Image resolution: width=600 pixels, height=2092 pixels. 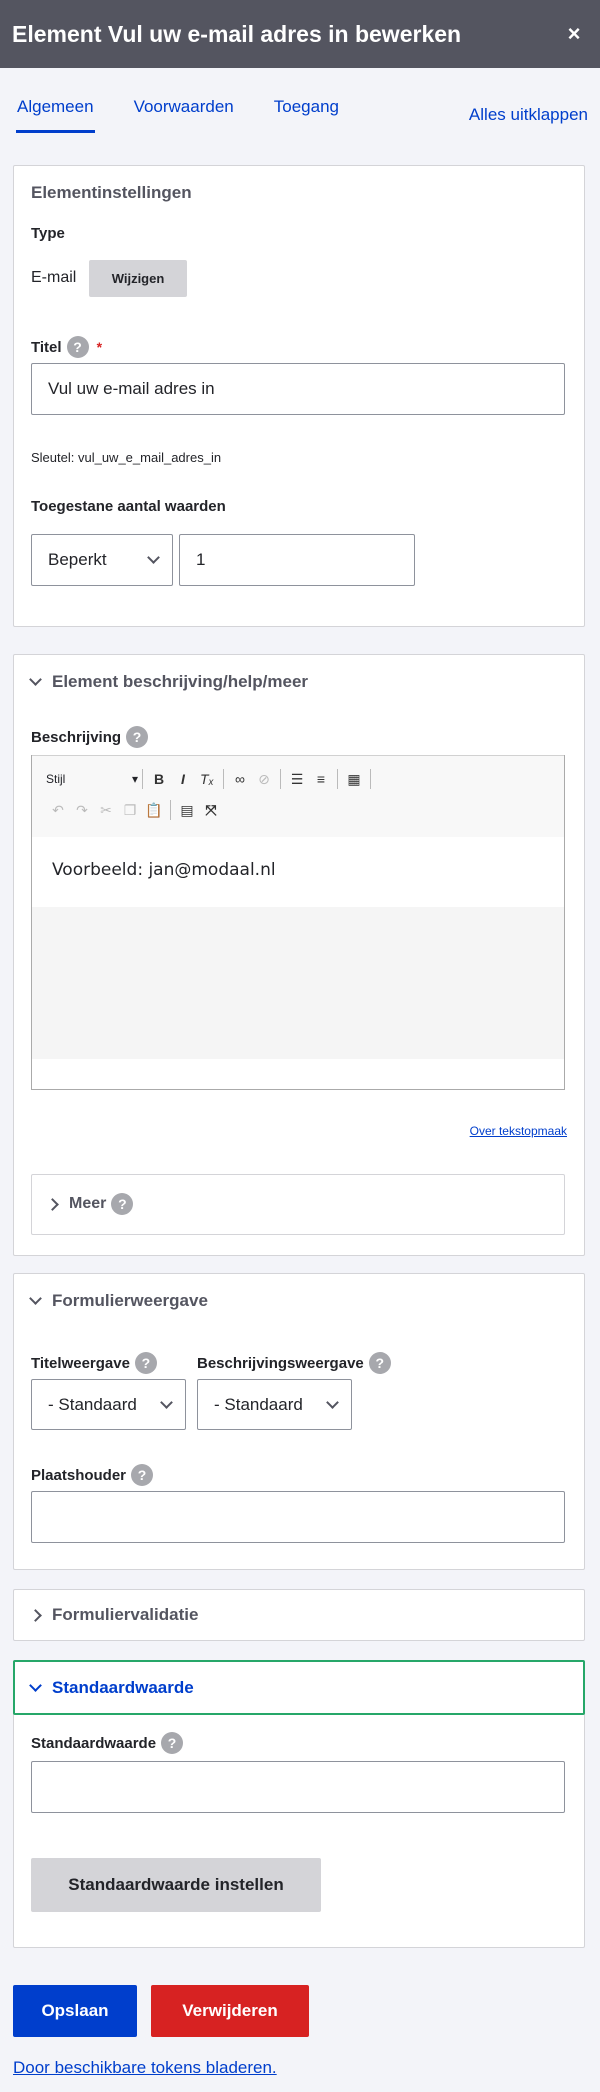 I want to click on tab-toegang: Toegang, so click(x=306, y=114).